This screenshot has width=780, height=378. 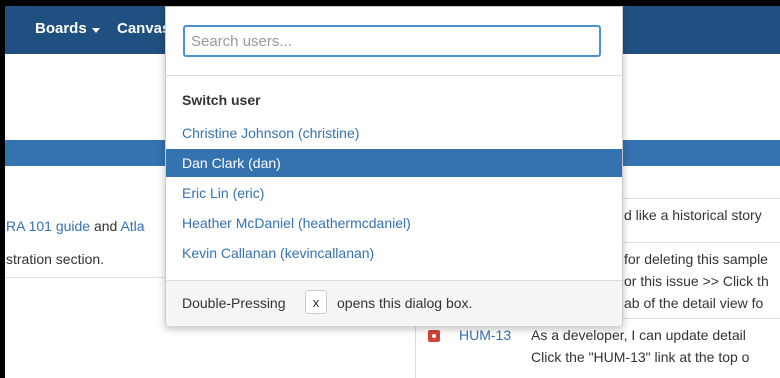 What do you see at coordinates (105, 226) in the screenshot?
I see `and-text: and` at bounding box center [105, 226].